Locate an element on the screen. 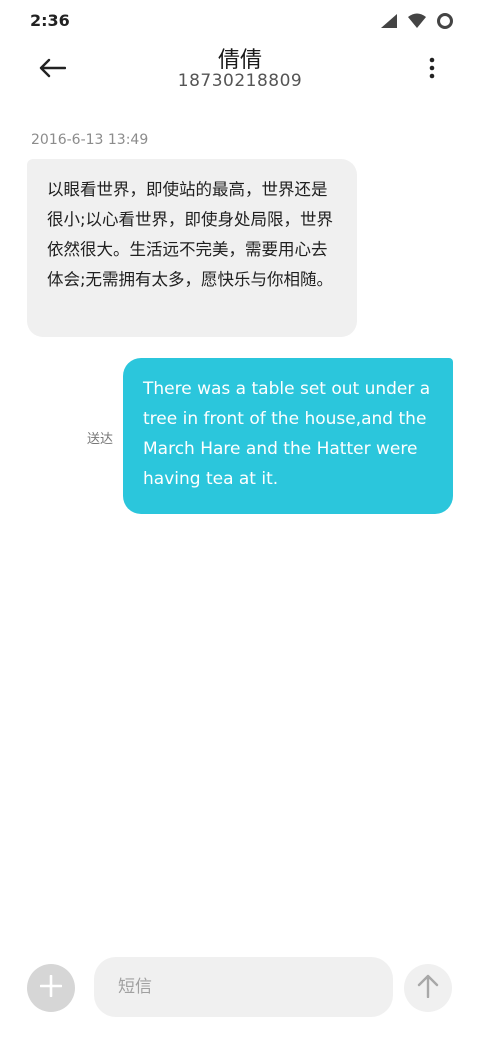  message-timestamp: 2016-6-13 13:49 is located at coordinates (90, 140).